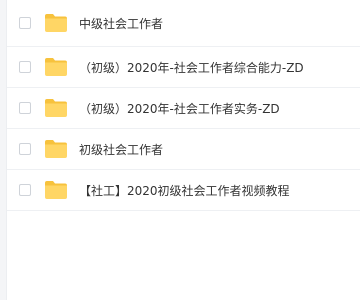 The height and width of the screenshot is (300, 360). What do you see at coordinates (191, 67) in the screenshot?
I see `file-name: （初级）2020年-社会工作者综合能力-ZD` at bounding box center [191, 67].